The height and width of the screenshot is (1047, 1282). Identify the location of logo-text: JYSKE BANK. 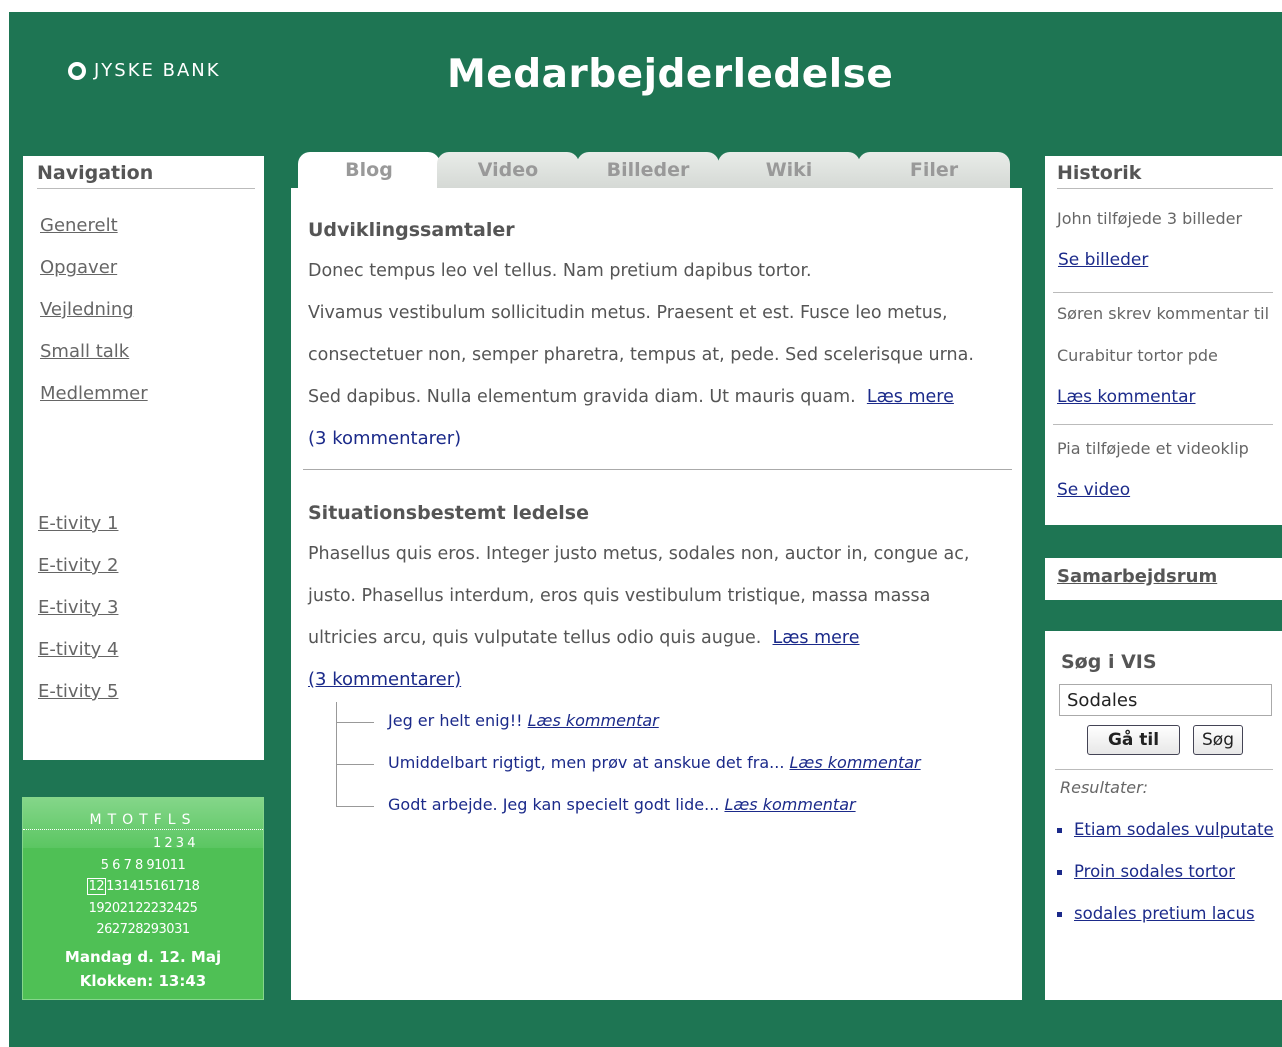
(157, 70).